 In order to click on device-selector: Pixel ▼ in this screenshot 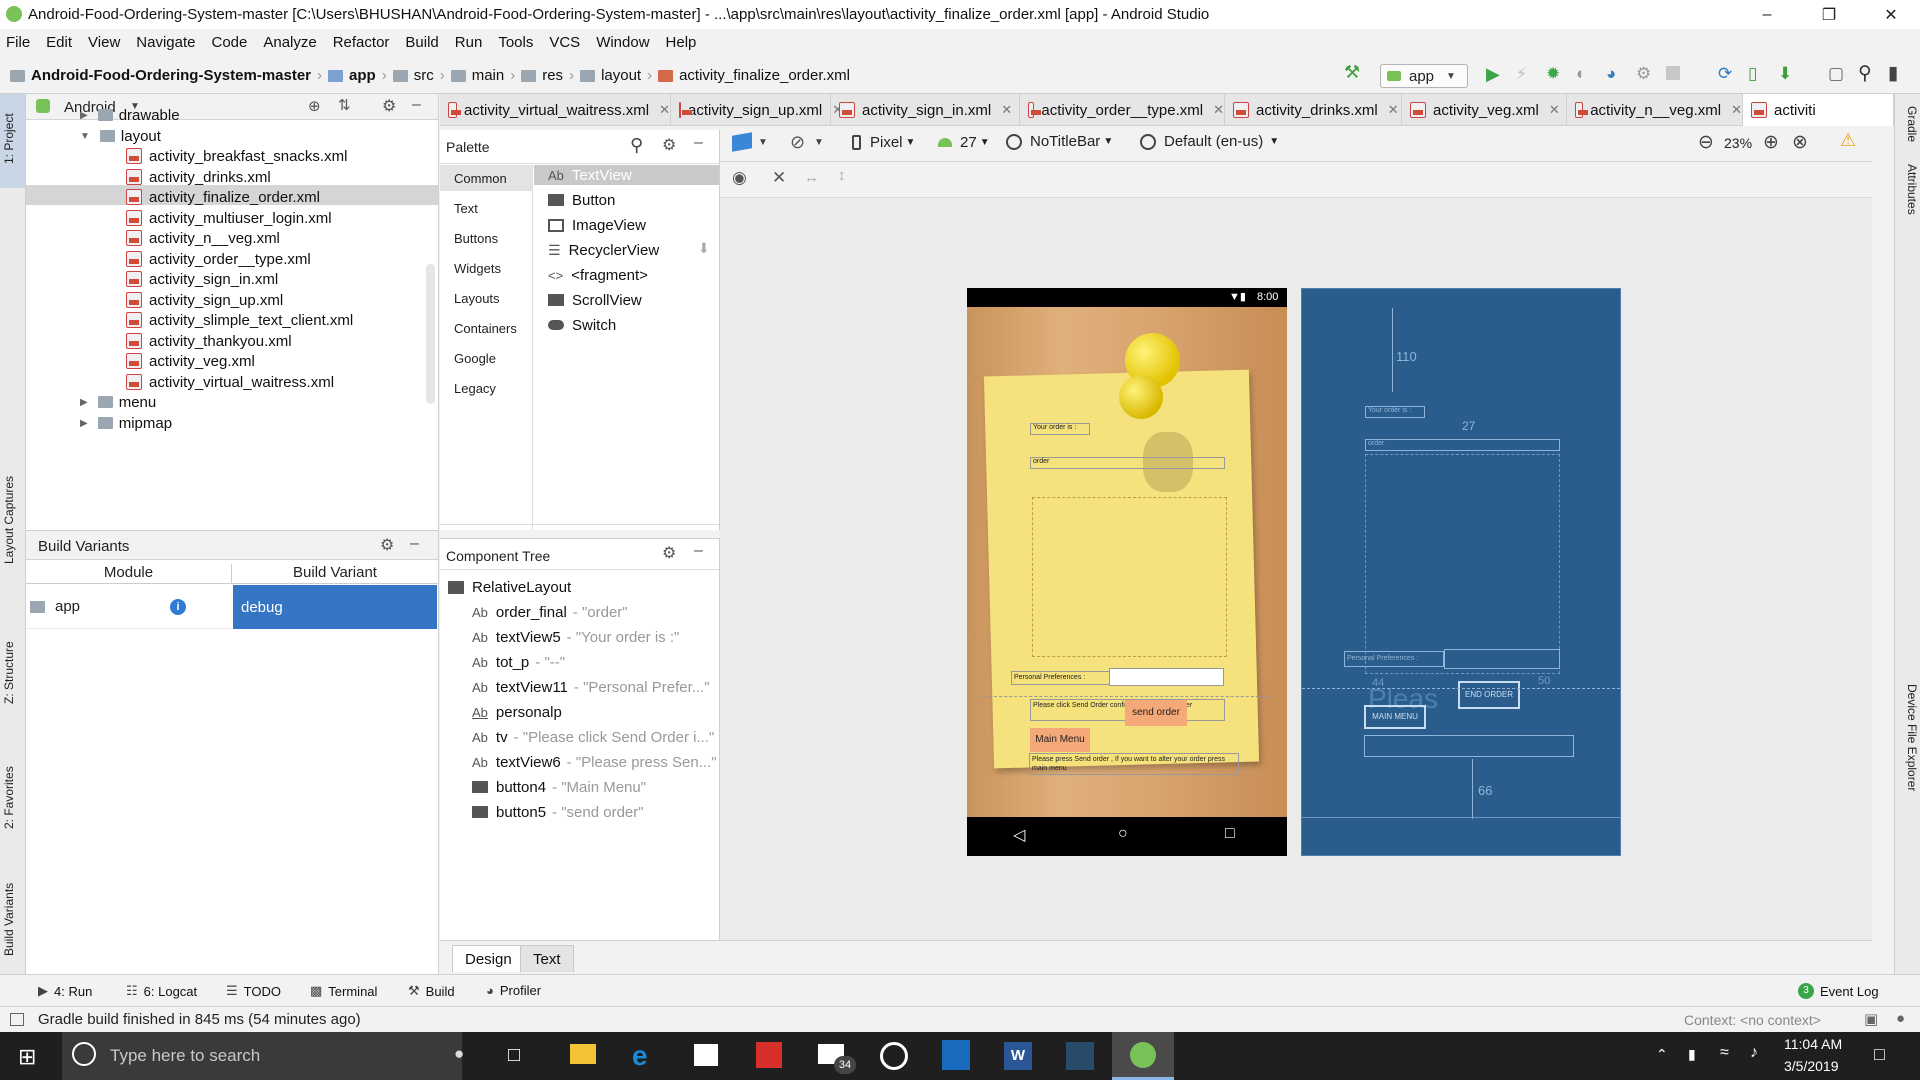, I will do `click(883, 142)`.